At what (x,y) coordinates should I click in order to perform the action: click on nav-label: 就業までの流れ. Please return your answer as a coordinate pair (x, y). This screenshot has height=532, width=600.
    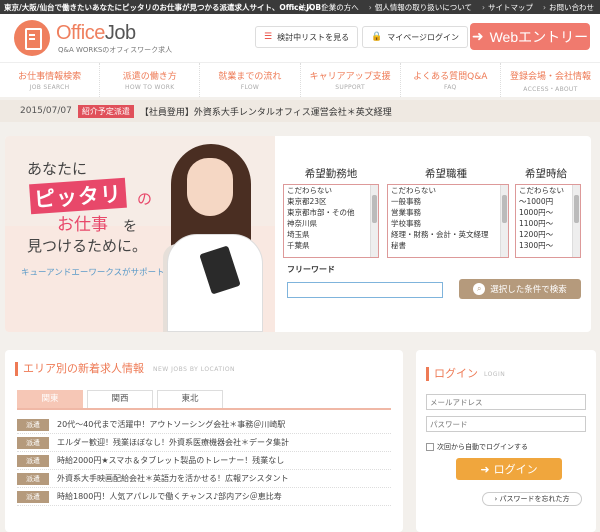
    Looking at the image, I should click on (250, 77).